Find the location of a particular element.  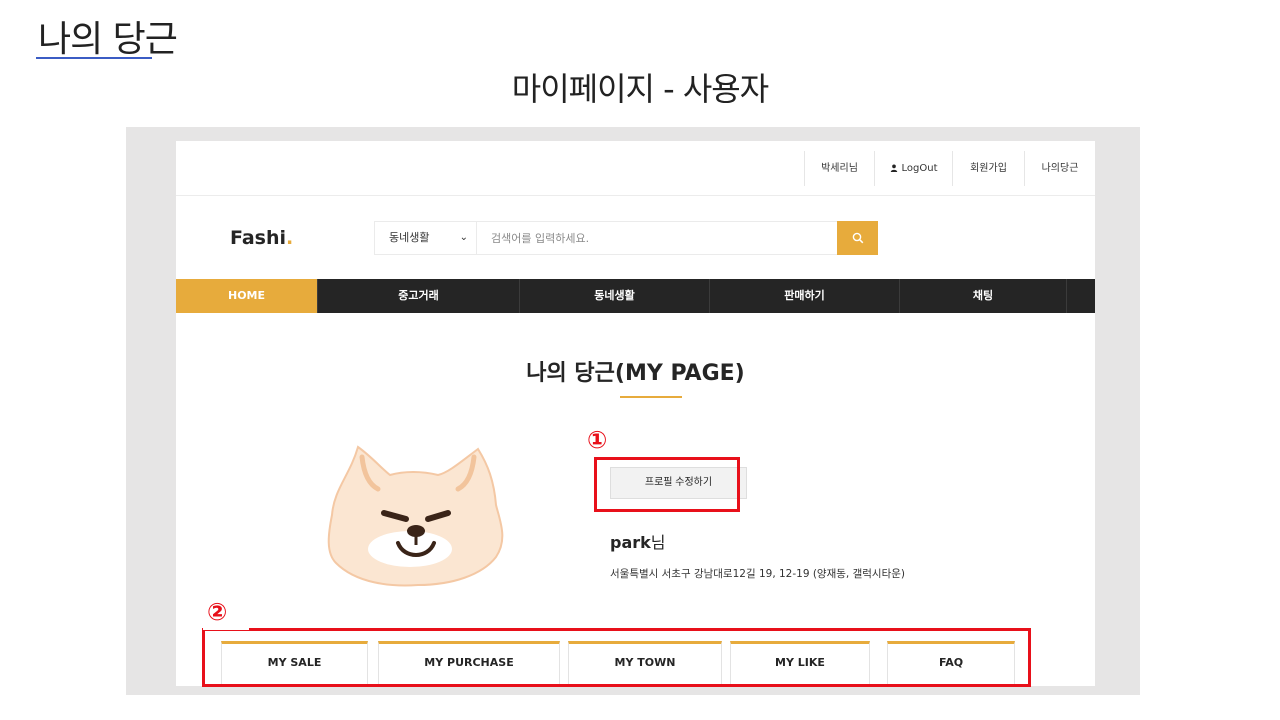

slide-title: 나의 당근 is located at coordinates (108, 39).